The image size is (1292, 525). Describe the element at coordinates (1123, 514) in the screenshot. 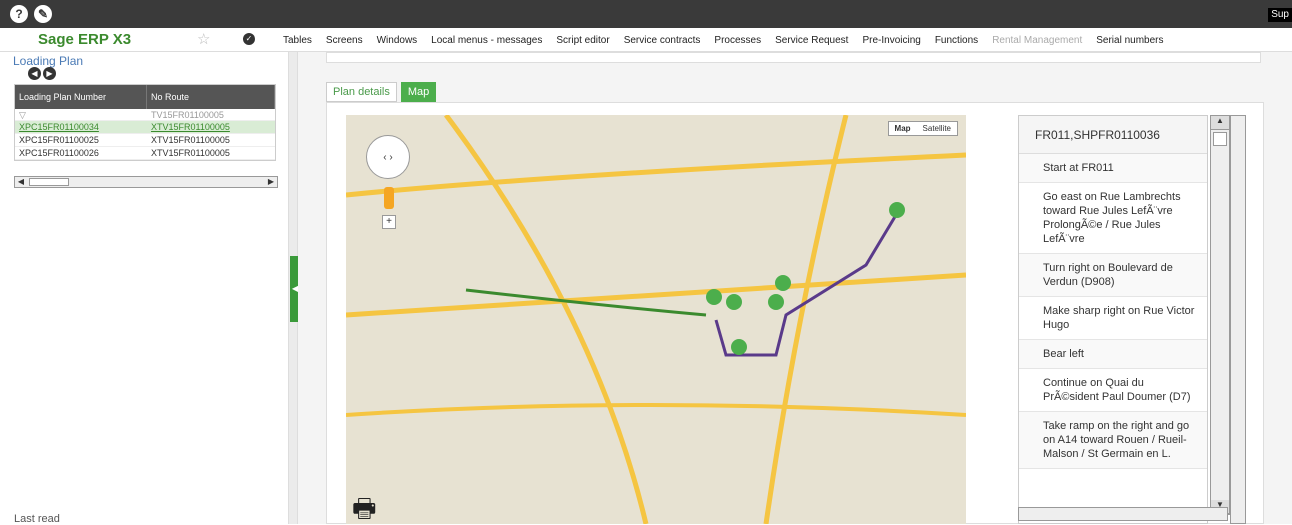

I see `directions-horizontal-scrollbar` at that location.